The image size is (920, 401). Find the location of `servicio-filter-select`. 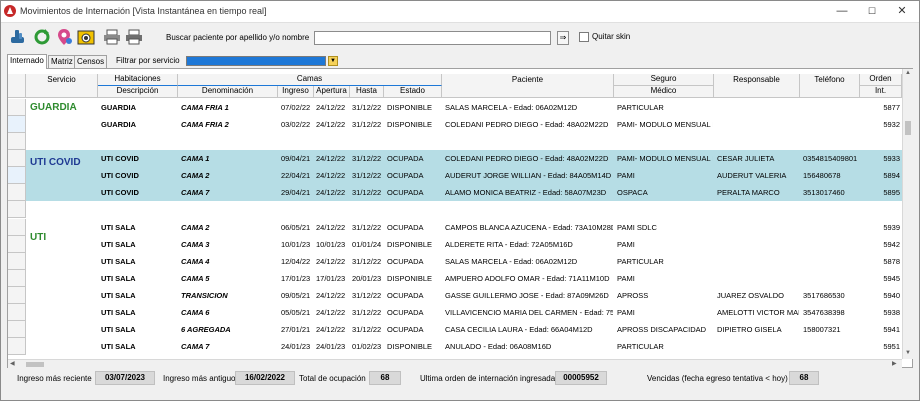

servicio-filter-select is located at coordinates (256, 61).